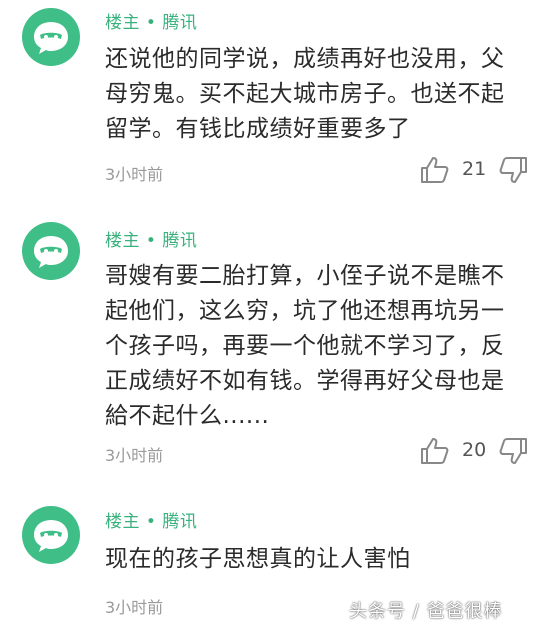  I want to click on comment-text-line: 起他们，这么穷，坑了他还想再坑另一, so click(305, 311).